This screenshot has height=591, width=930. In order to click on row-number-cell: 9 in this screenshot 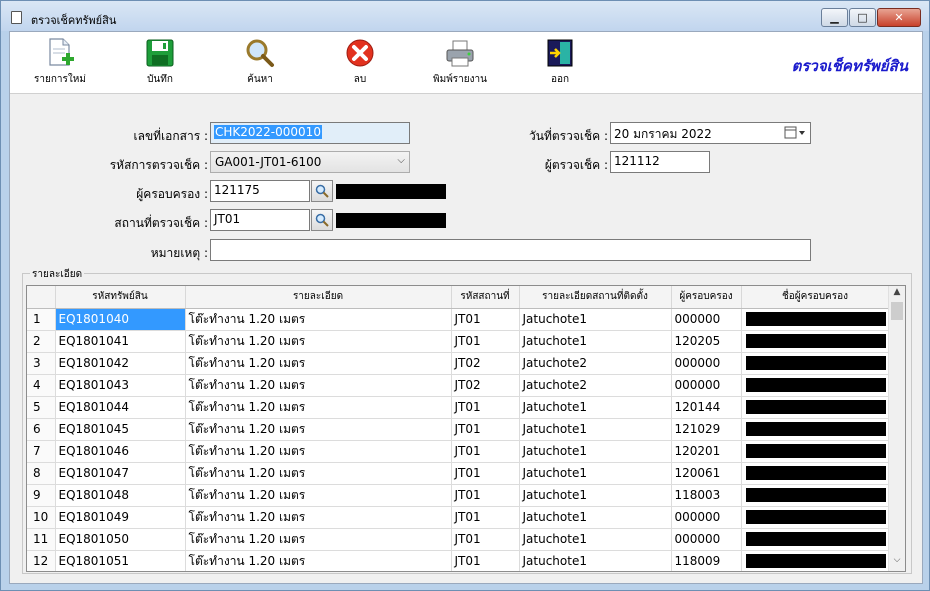, I will do `click(41, 495)`.